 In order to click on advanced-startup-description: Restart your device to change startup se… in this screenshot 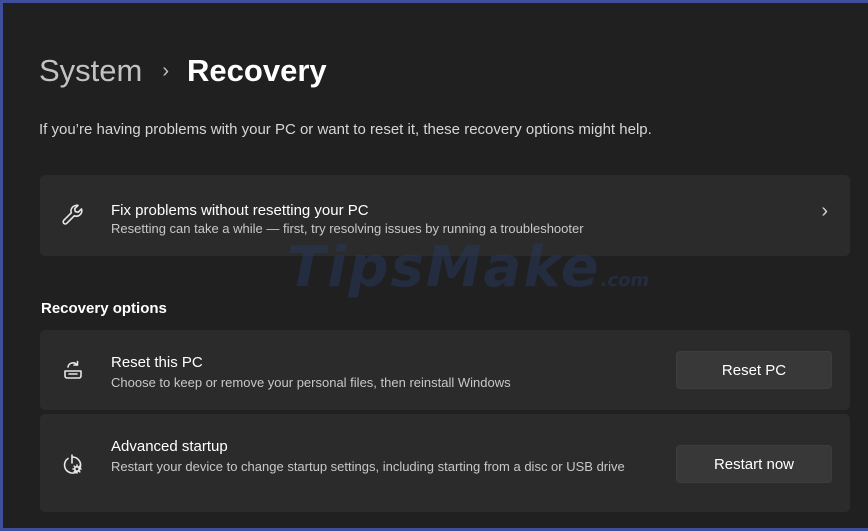, I will do `click(368, 466)`.